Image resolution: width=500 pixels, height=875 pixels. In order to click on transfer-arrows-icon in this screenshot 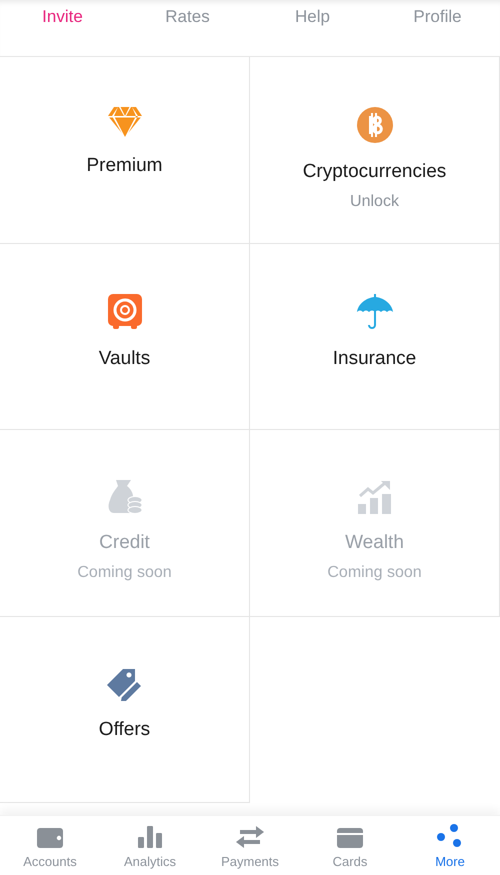, I will do `click(250, 836)`.